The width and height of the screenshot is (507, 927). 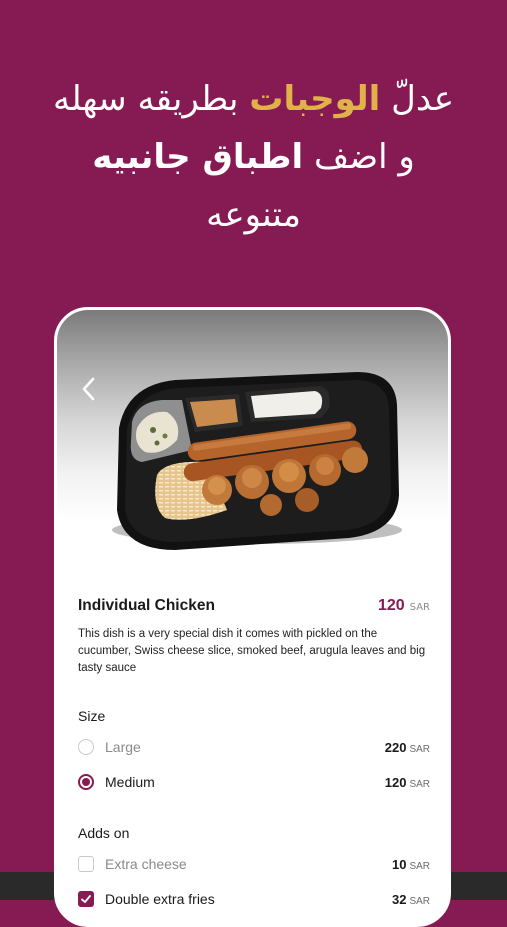 What do you see at coordinates (391, 605) in the screenshot?
I see `product-price: 120` at bounding box center [391, 605].